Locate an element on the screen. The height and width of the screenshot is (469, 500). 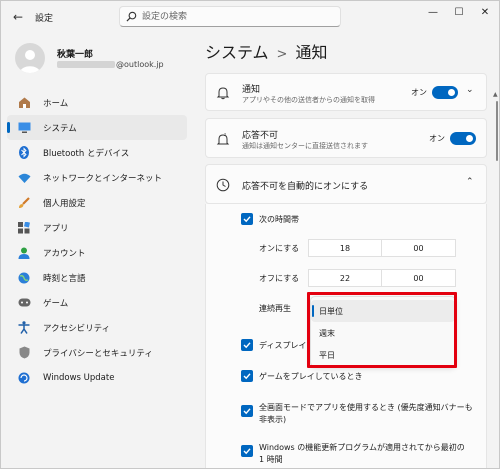
auto-dnd-header: 応答不可を自動的にオンにする ⌃ is located at coordinates (346, 184).